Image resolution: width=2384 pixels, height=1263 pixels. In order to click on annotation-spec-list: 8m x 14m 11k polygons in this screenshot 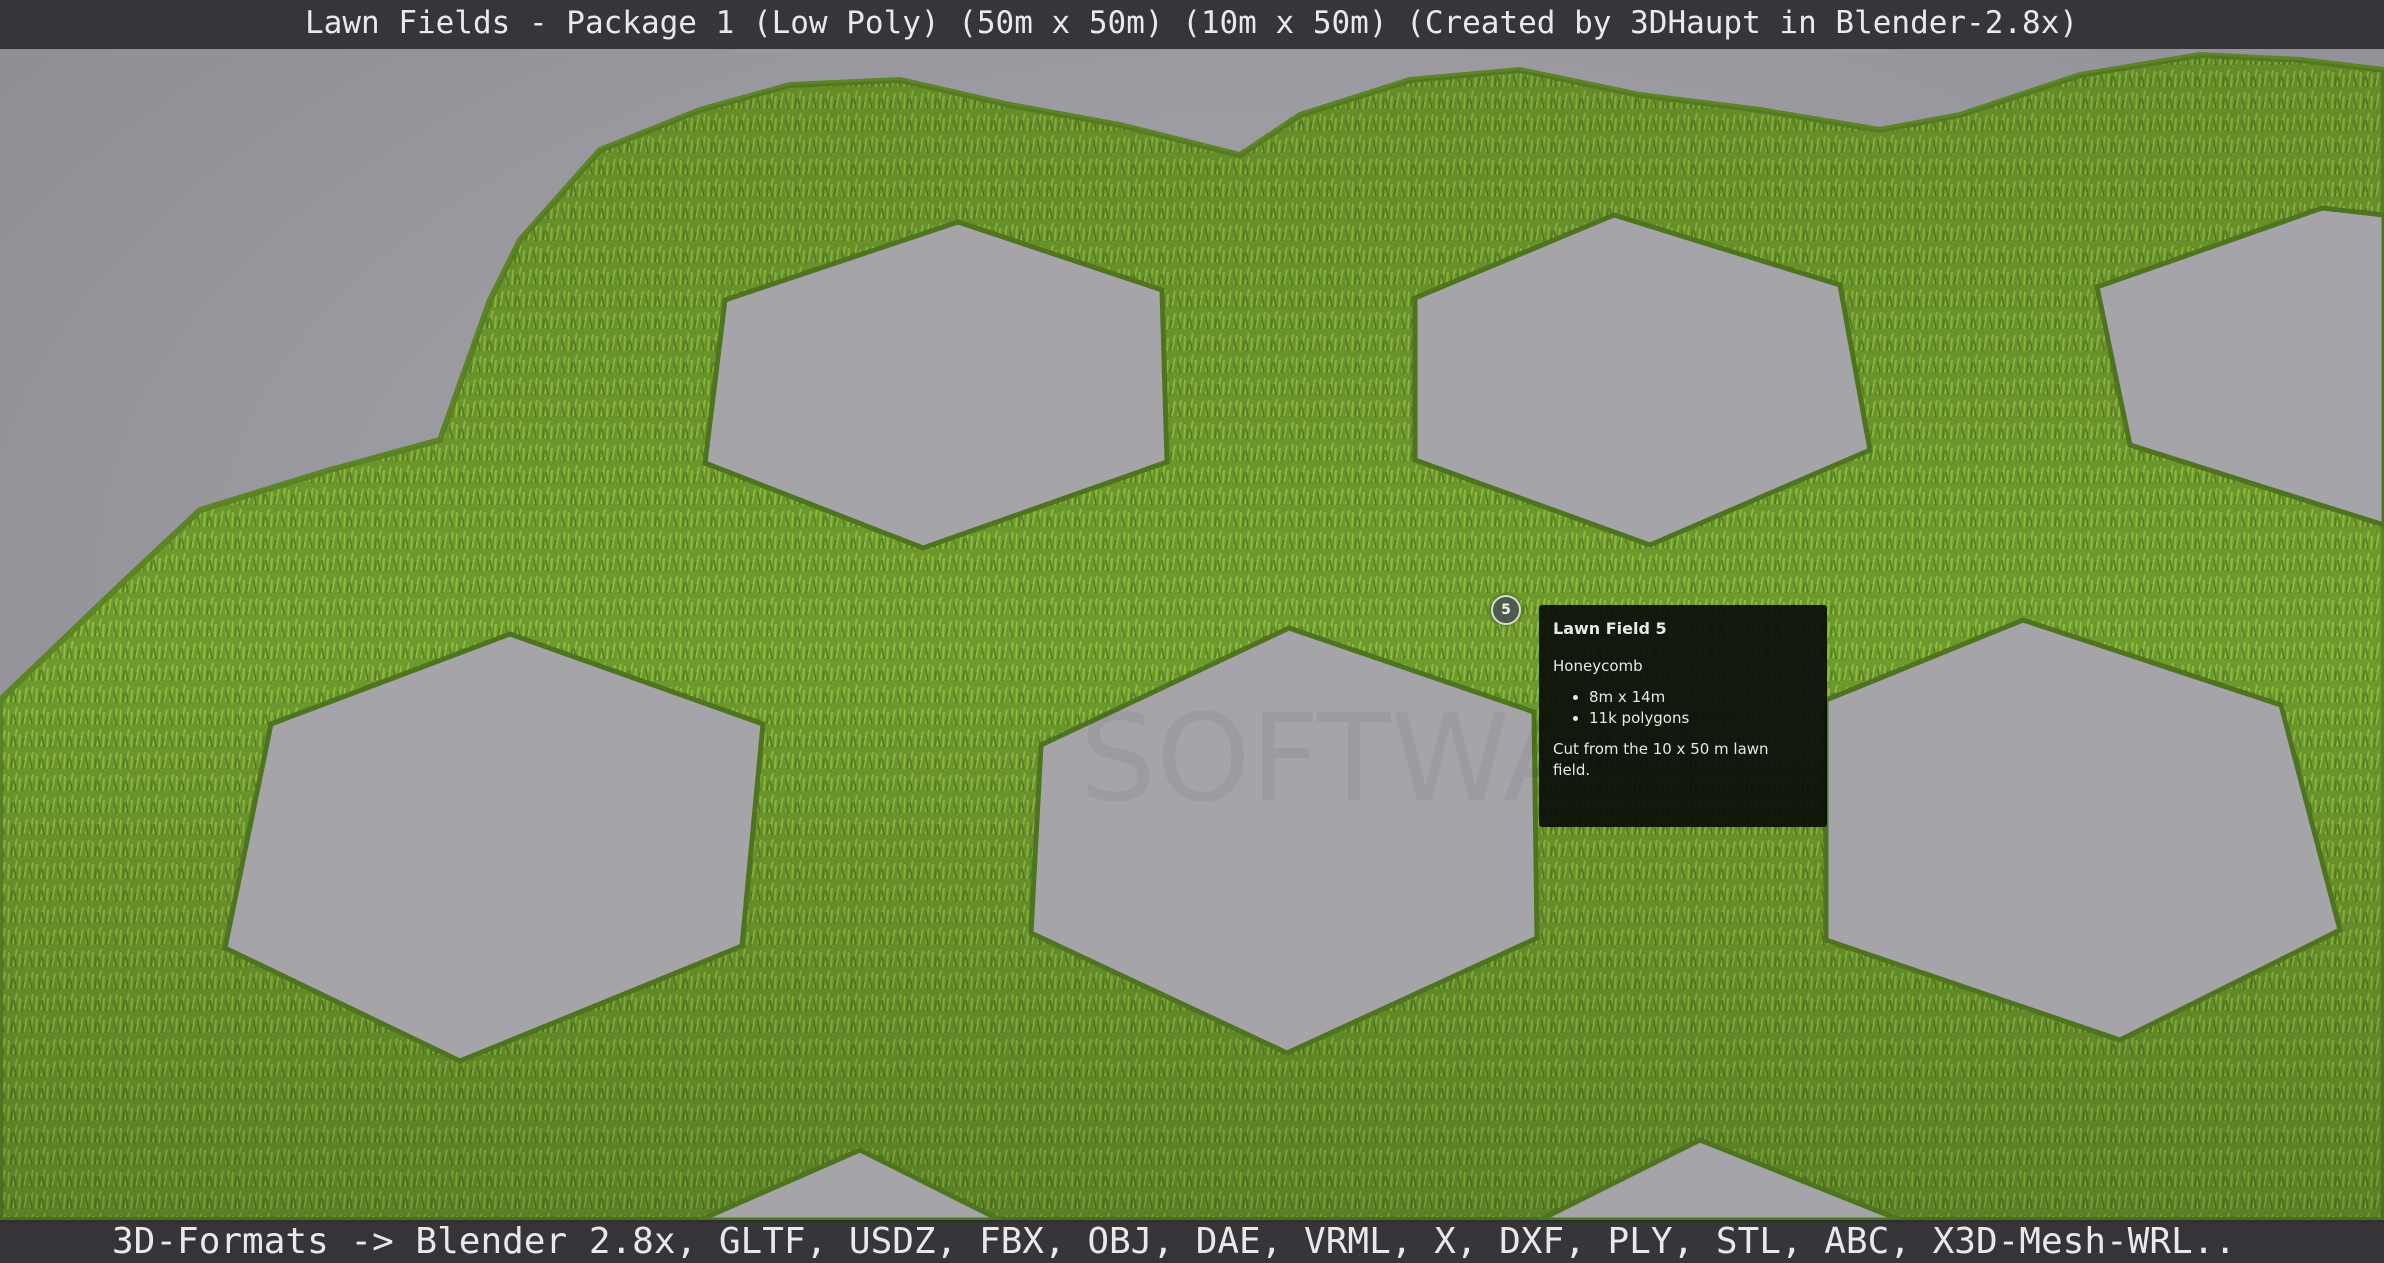, I will do `click(1683, 708)`.